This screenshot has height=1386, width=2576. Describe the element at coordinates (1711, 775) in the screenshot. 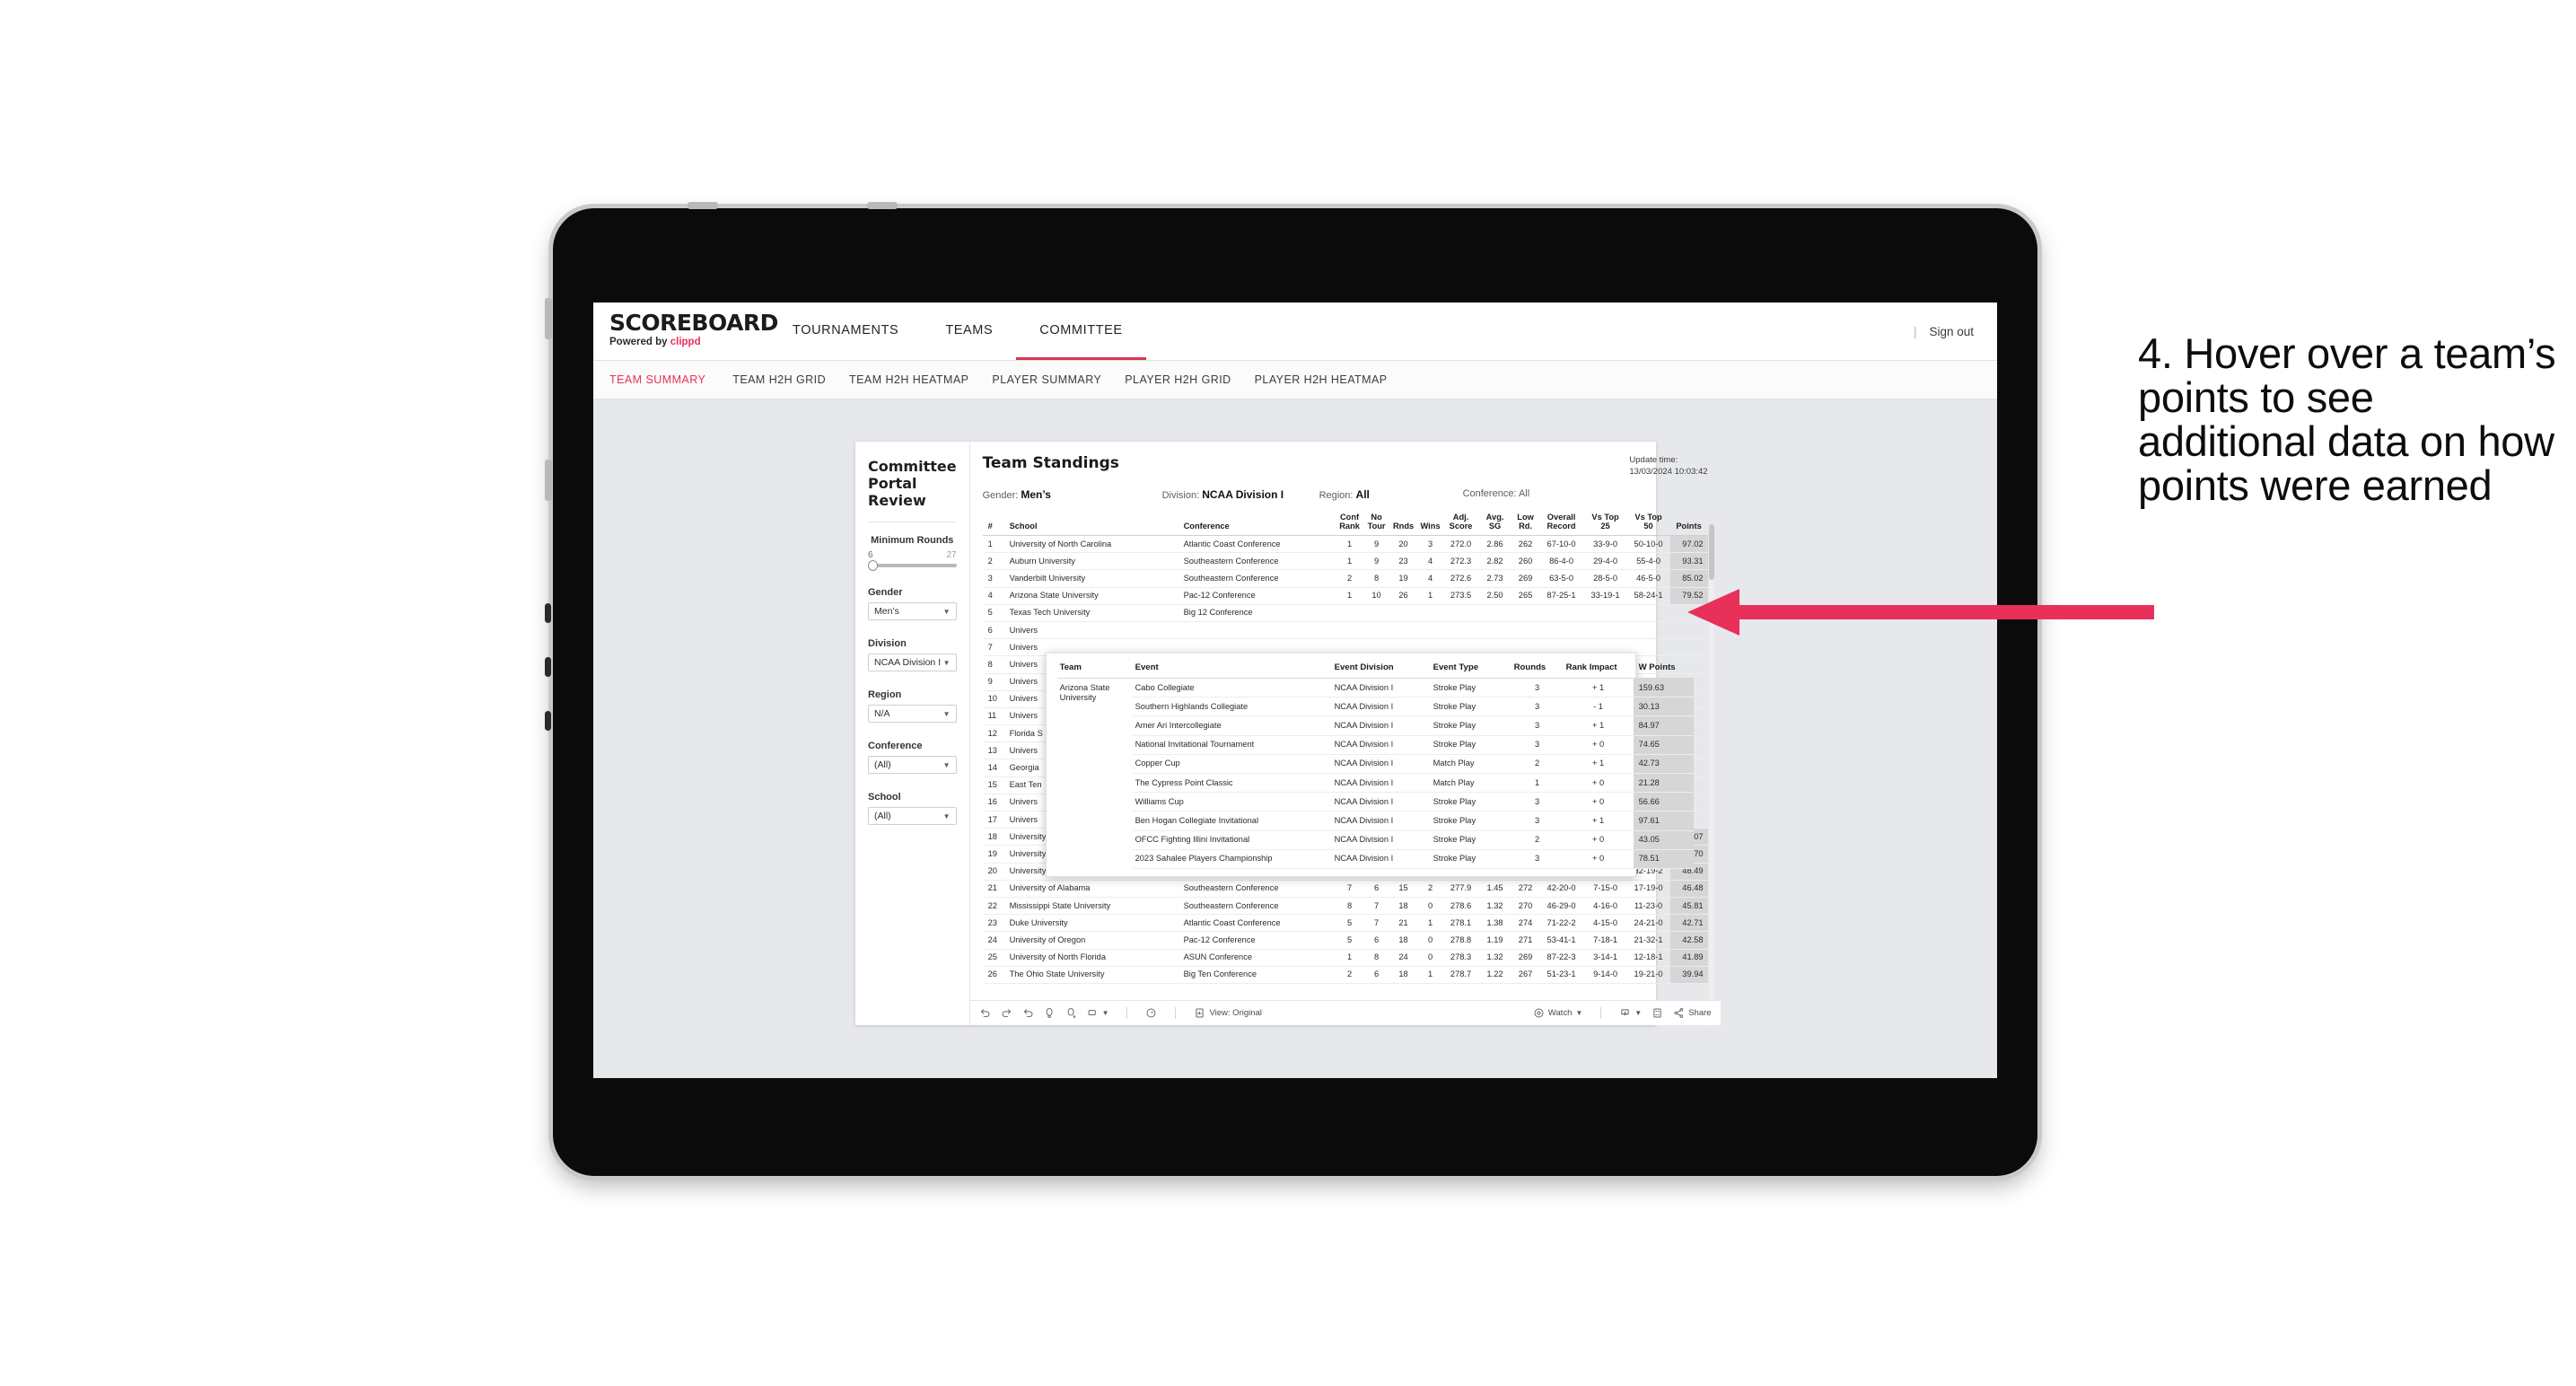

I see `scrollbar-track` at that location.